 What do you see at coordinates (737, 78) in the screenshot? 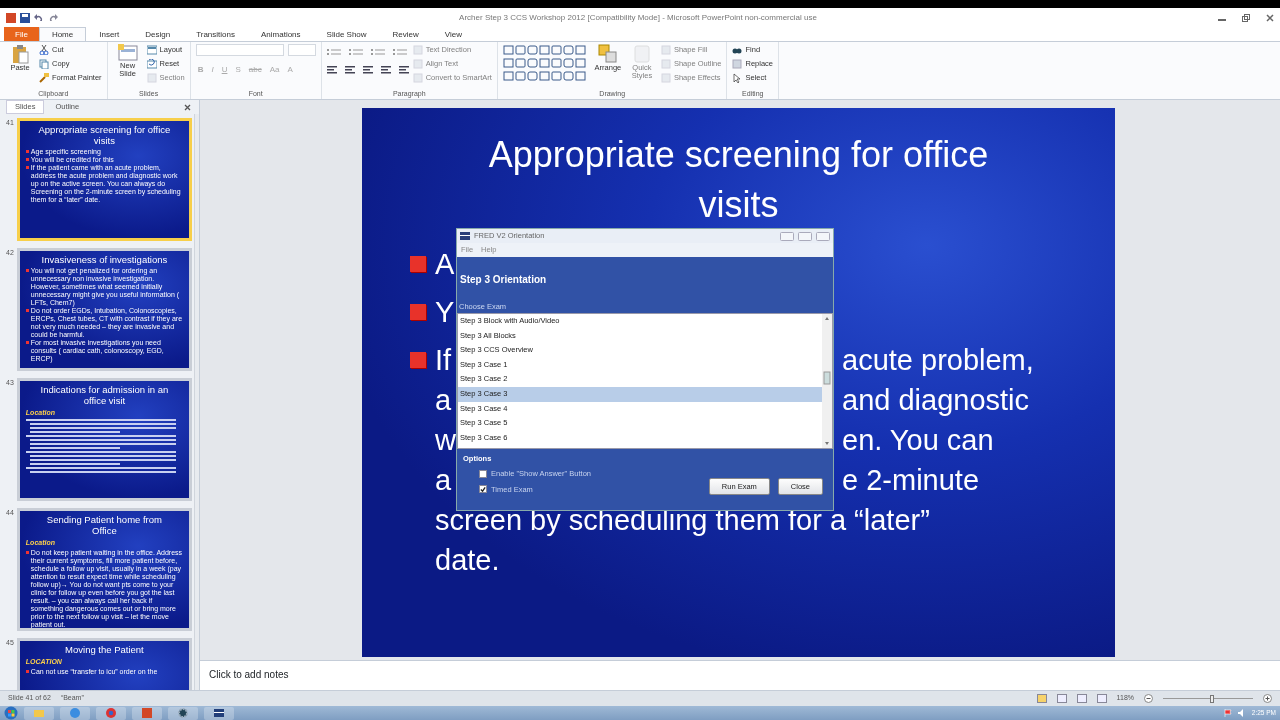
I see `cursor-icon` at bounding box center [737, 78].